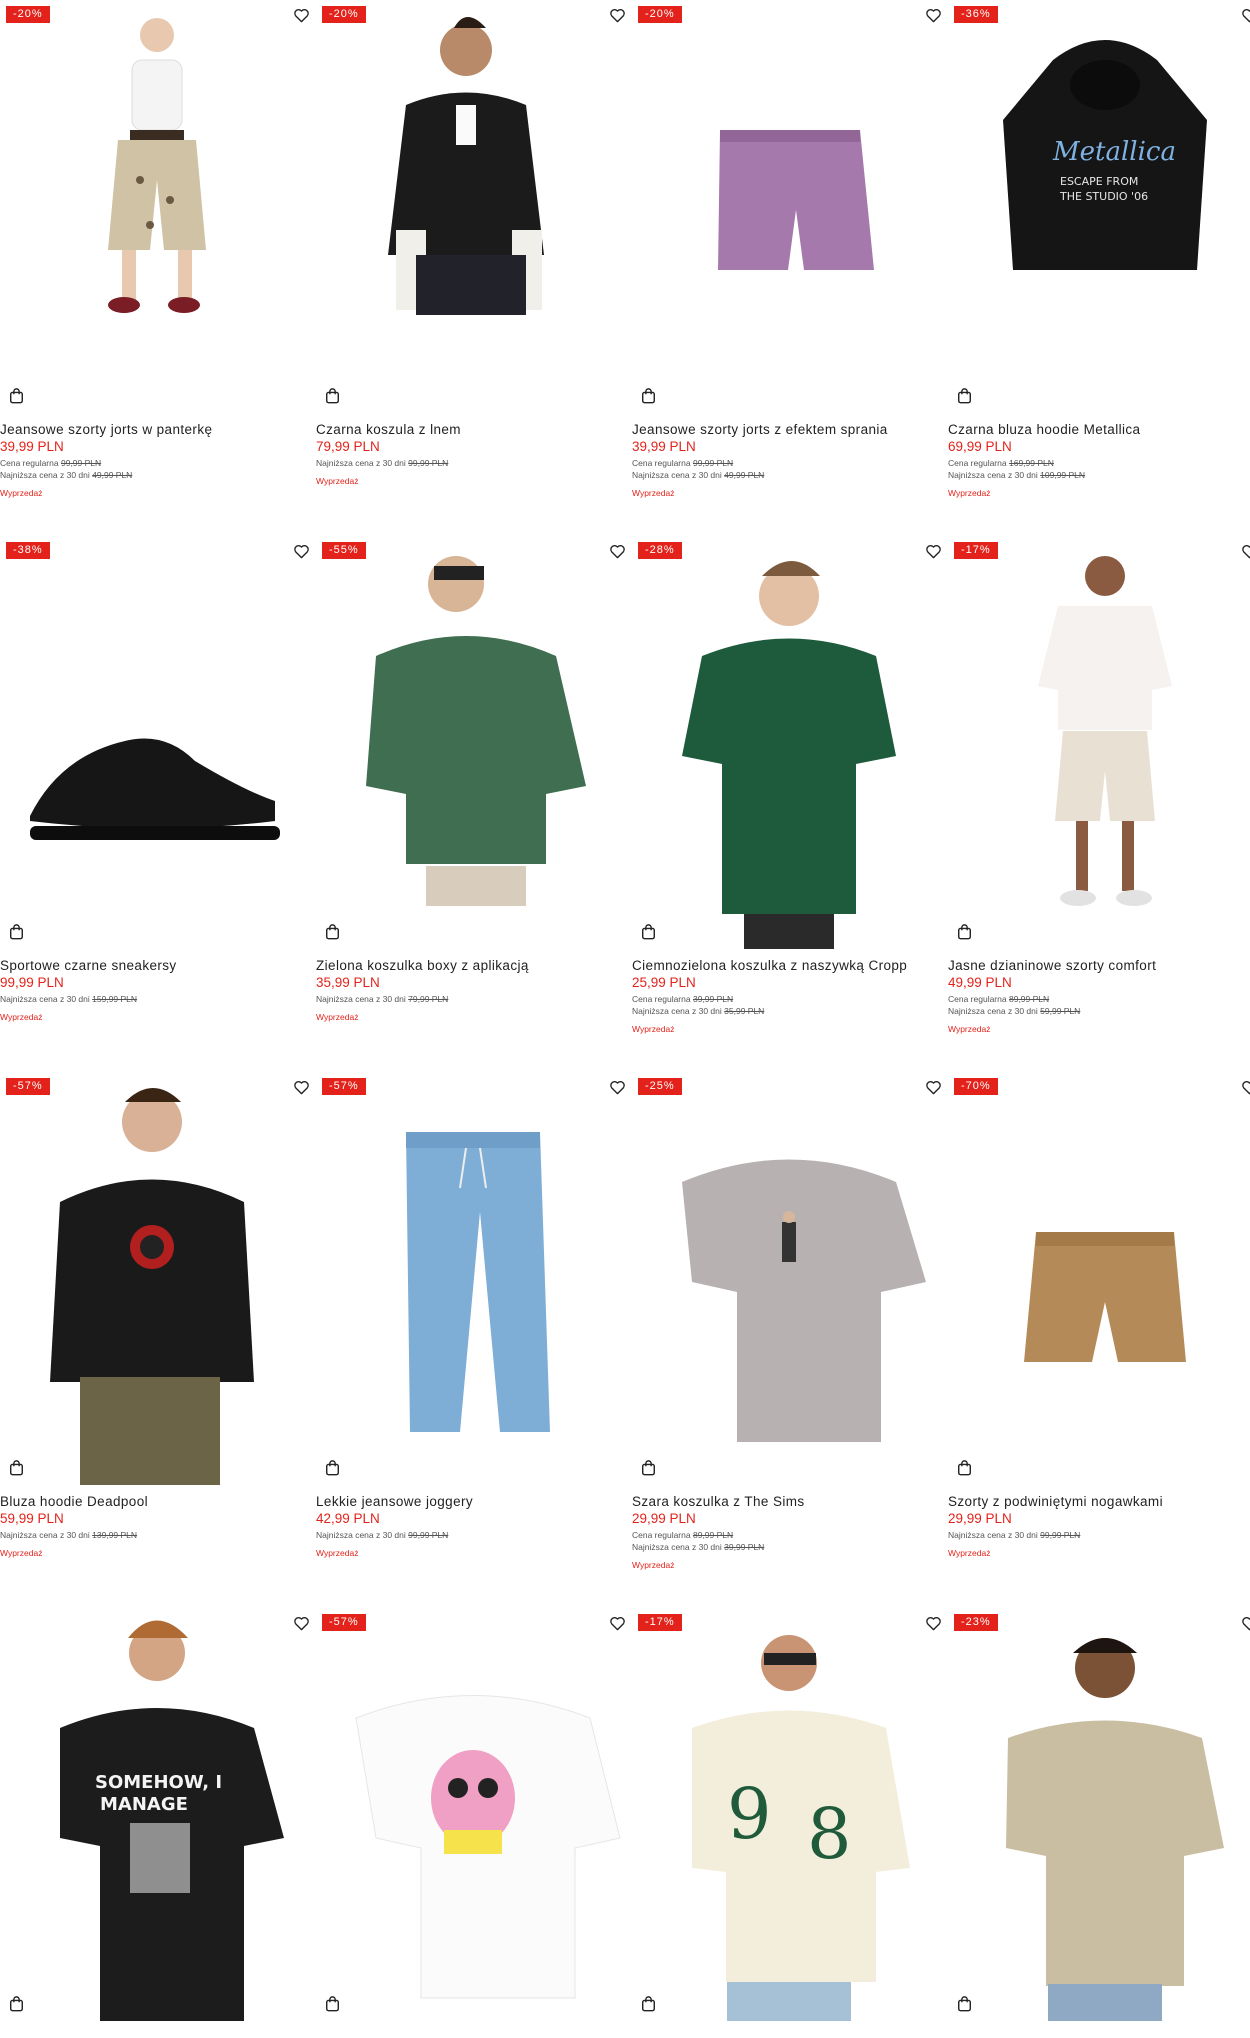 Image resolution: width=1250 pixels, height=2038 pixels. I want to click on product-name: Jasne dzianinowe szorty comfort, so click(1099, 965).